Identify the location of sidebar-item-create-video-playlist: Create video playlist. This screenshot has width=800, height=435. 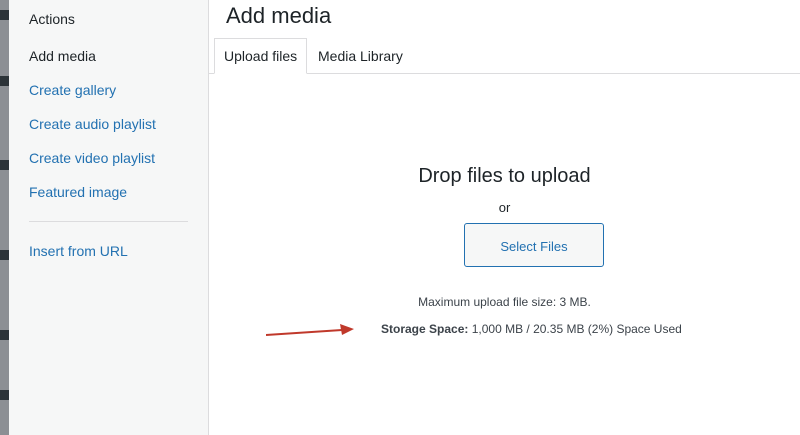
(92, 158).